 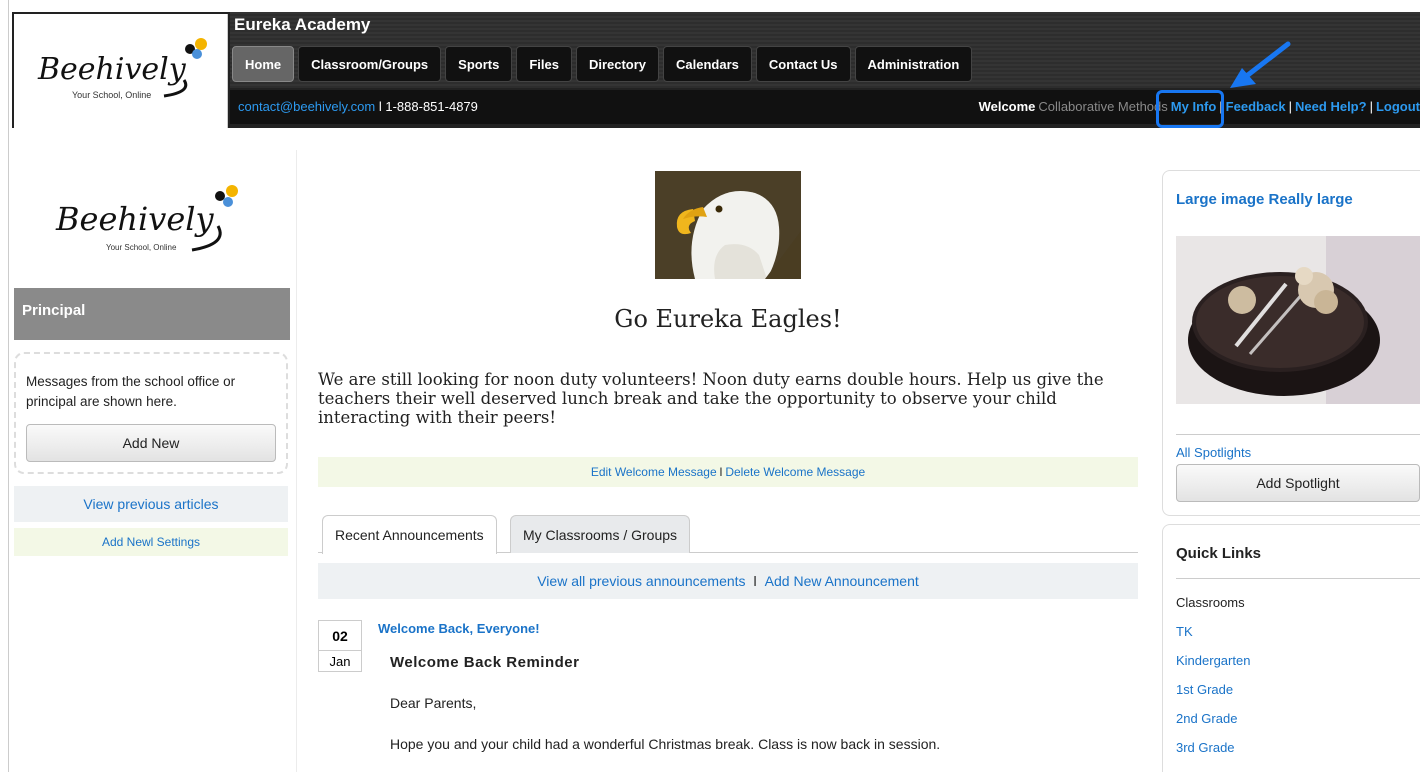 I want to click on quick-link-1st-grade: 1st Grade, so click(x=1213, y=696).